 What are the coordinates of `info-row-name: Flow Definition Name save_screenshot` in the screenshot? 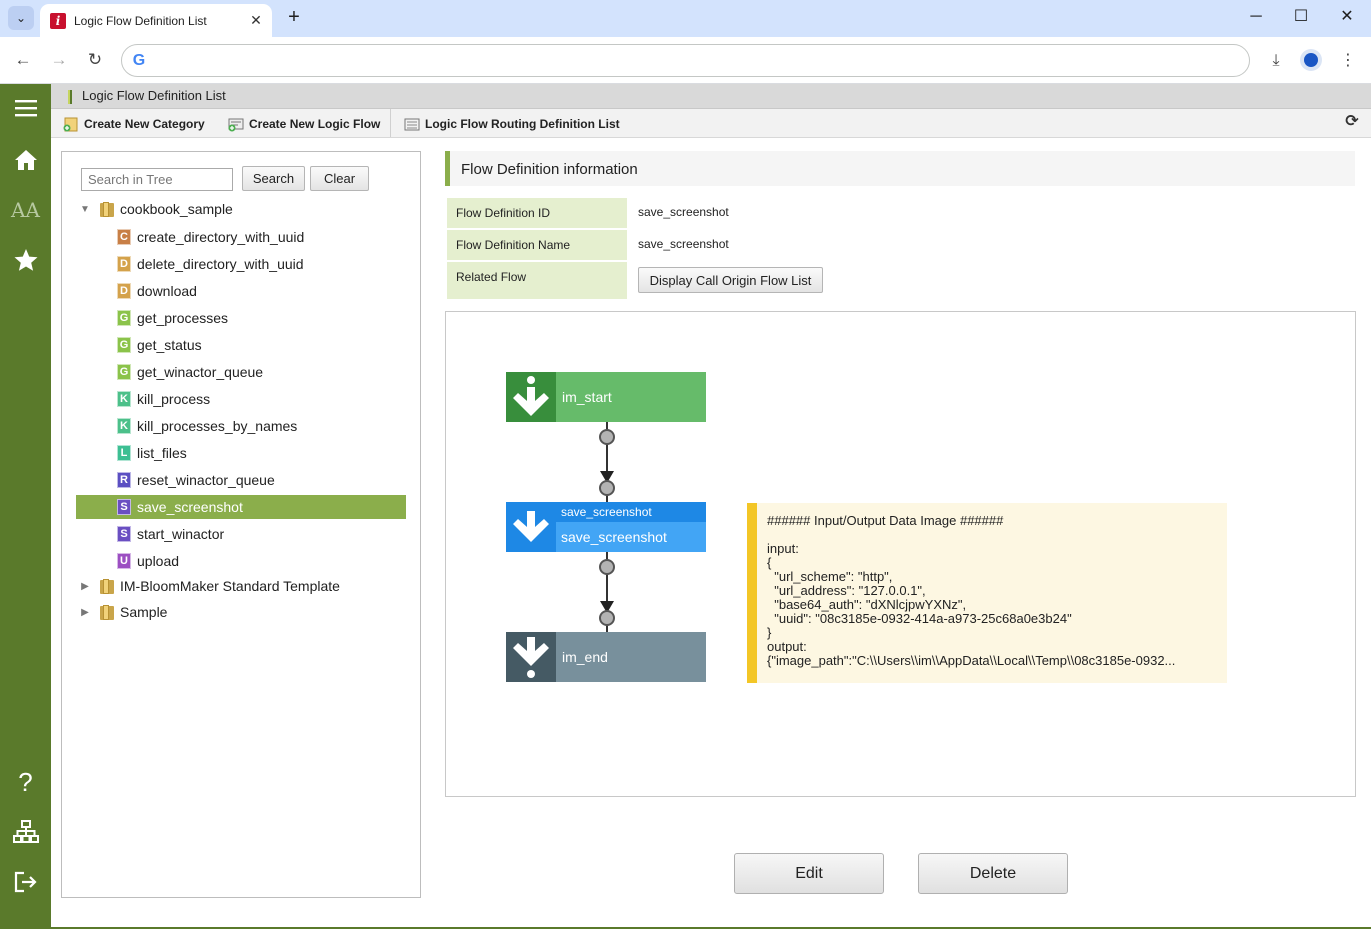 It's located at (901, 245).